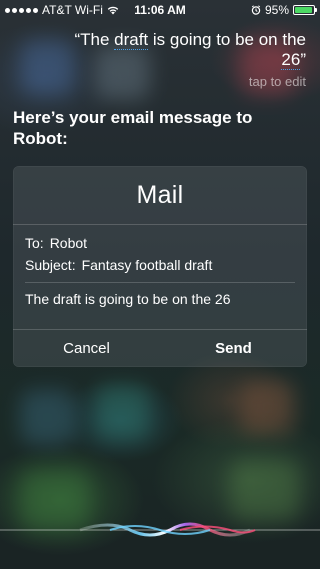 This screenshot has height=569, width=320. Describe the element at coordinates (68, 243) in the screenshot. I see `to-value: Robot` at that location.